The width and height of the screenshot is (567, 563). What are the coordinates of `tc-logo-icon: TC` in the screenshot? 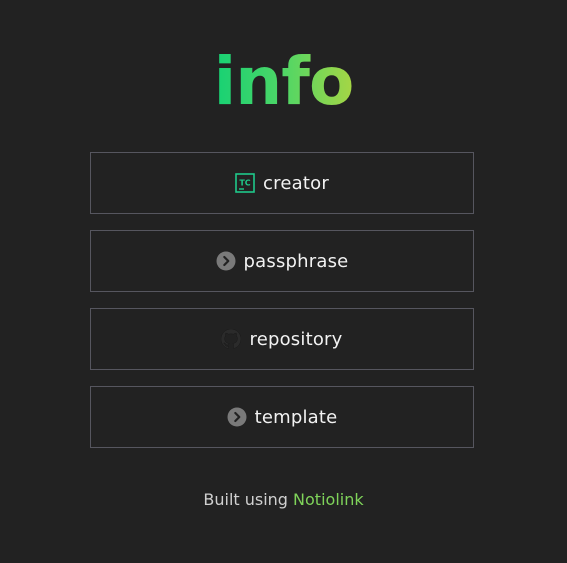 It's located at (245, 183).